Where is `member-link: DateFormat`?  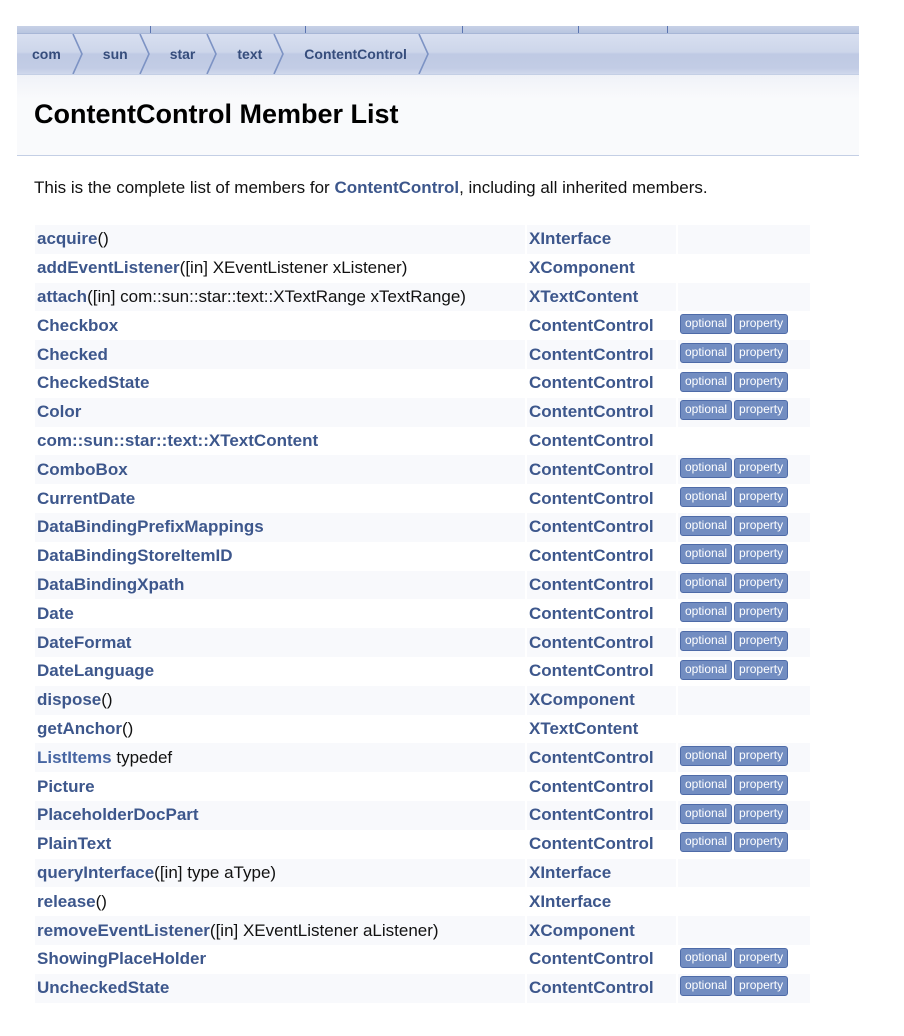
member-link: DateFormat is located at coordinates (84, 642).